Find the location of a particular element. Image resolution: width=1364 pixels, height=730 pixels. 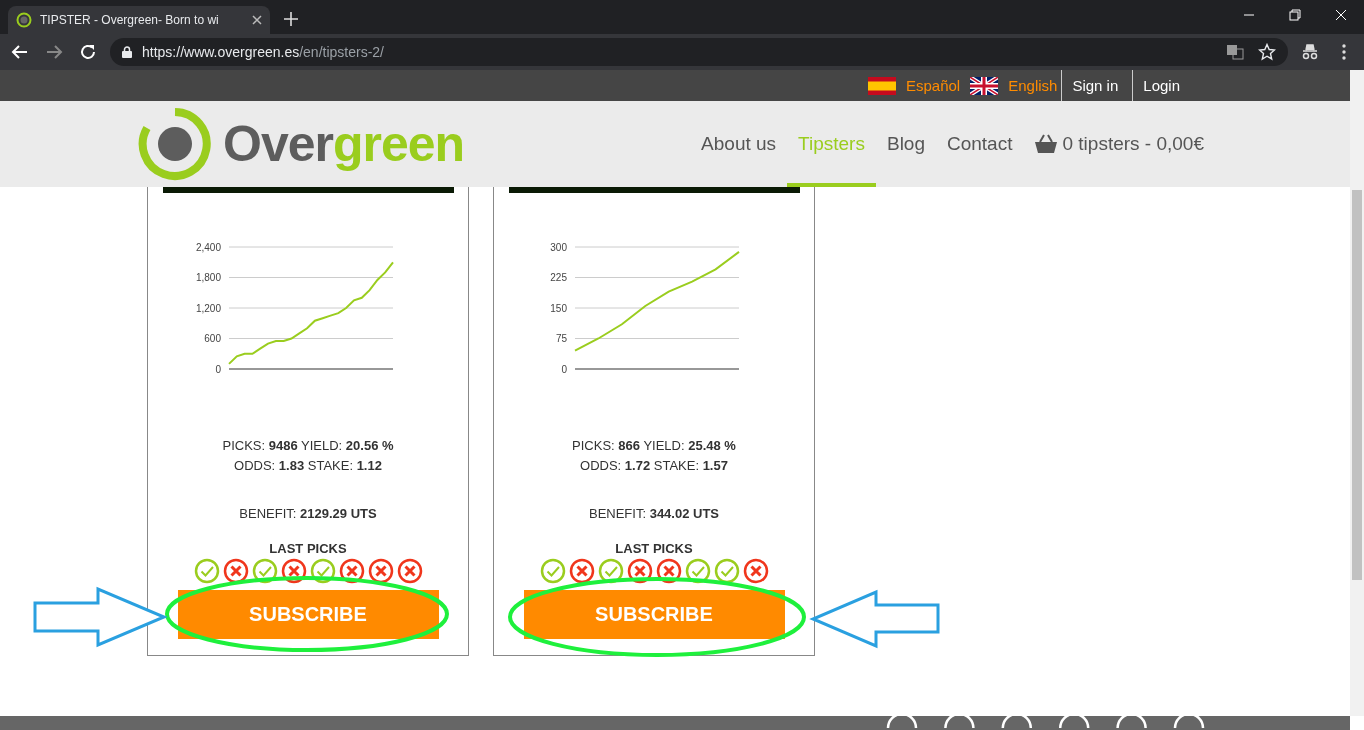

address-bar: https://www.overgreen.es/en/tipsters-2/ is located at coordinates (699, 52).